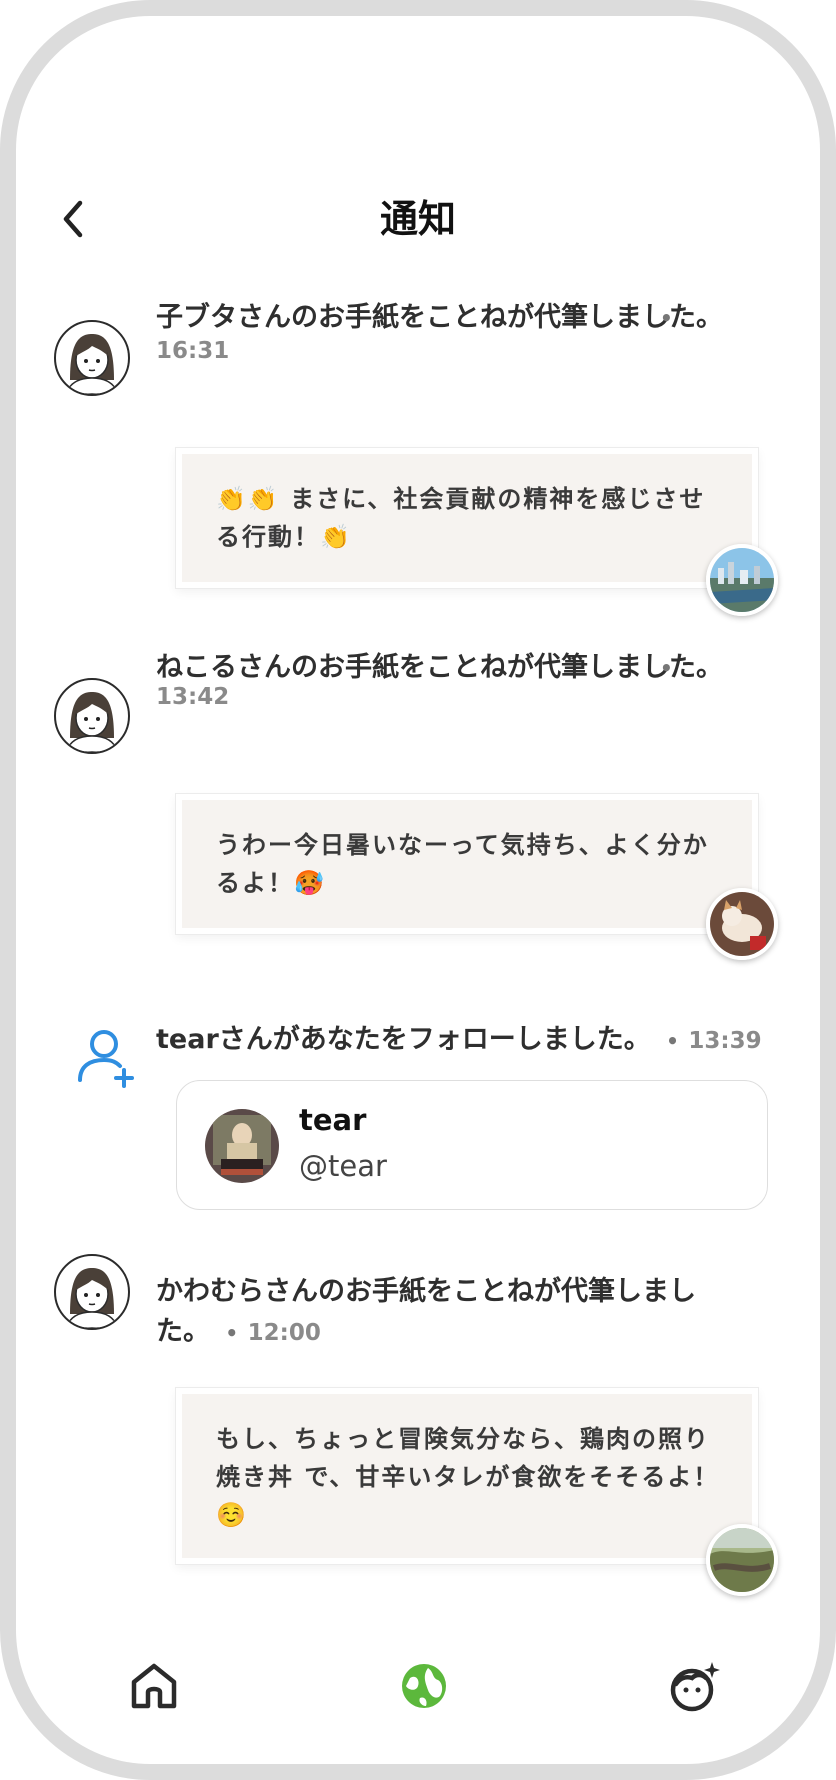  I want to click on nav-profile, so click(694, 1686).